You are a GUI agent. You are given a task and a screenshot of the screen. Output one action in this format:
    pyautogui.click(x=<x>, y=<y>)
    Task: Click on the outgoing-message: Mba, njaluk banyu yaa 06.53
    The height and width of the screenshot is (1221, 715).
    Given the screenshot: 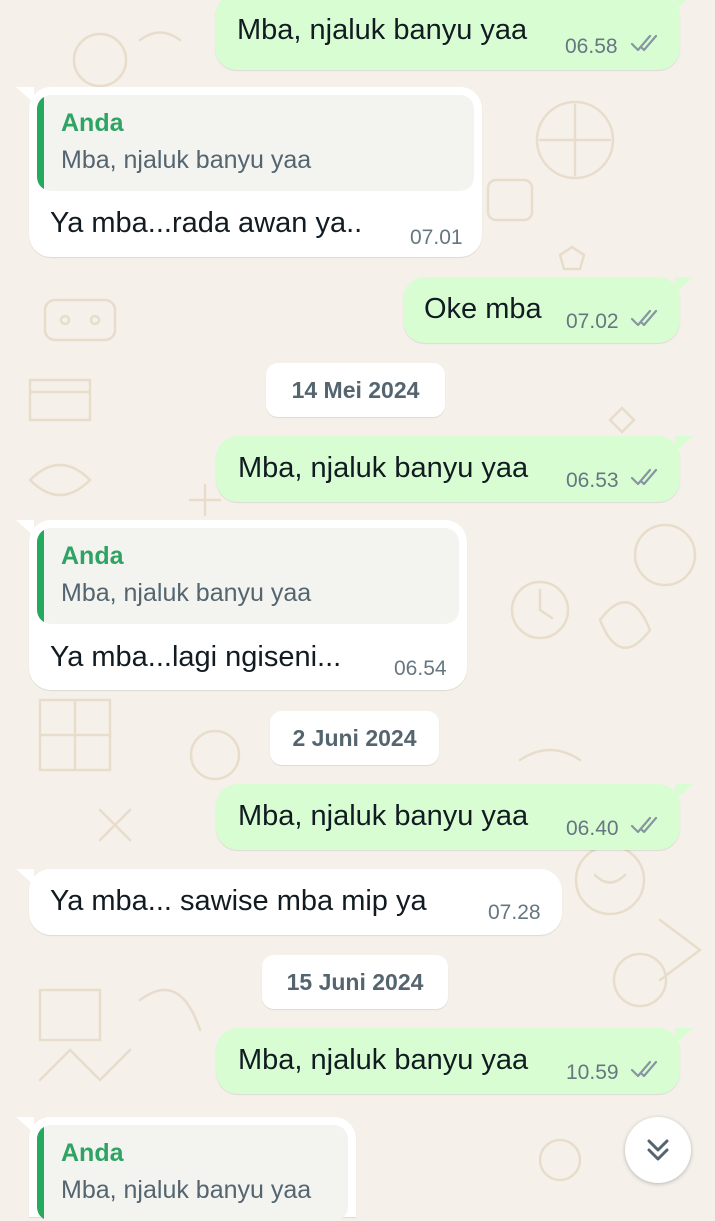 What is the action you would take?
    pyautogui.click(x=454, y=469)
    